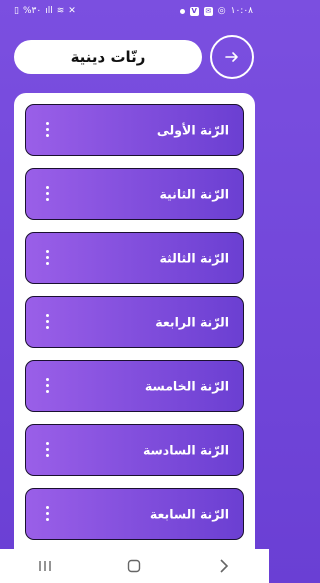 This screenshot has width=320, height=583. I want to click on ringtone-label: الرّنة السادسة, so click(185, 450).